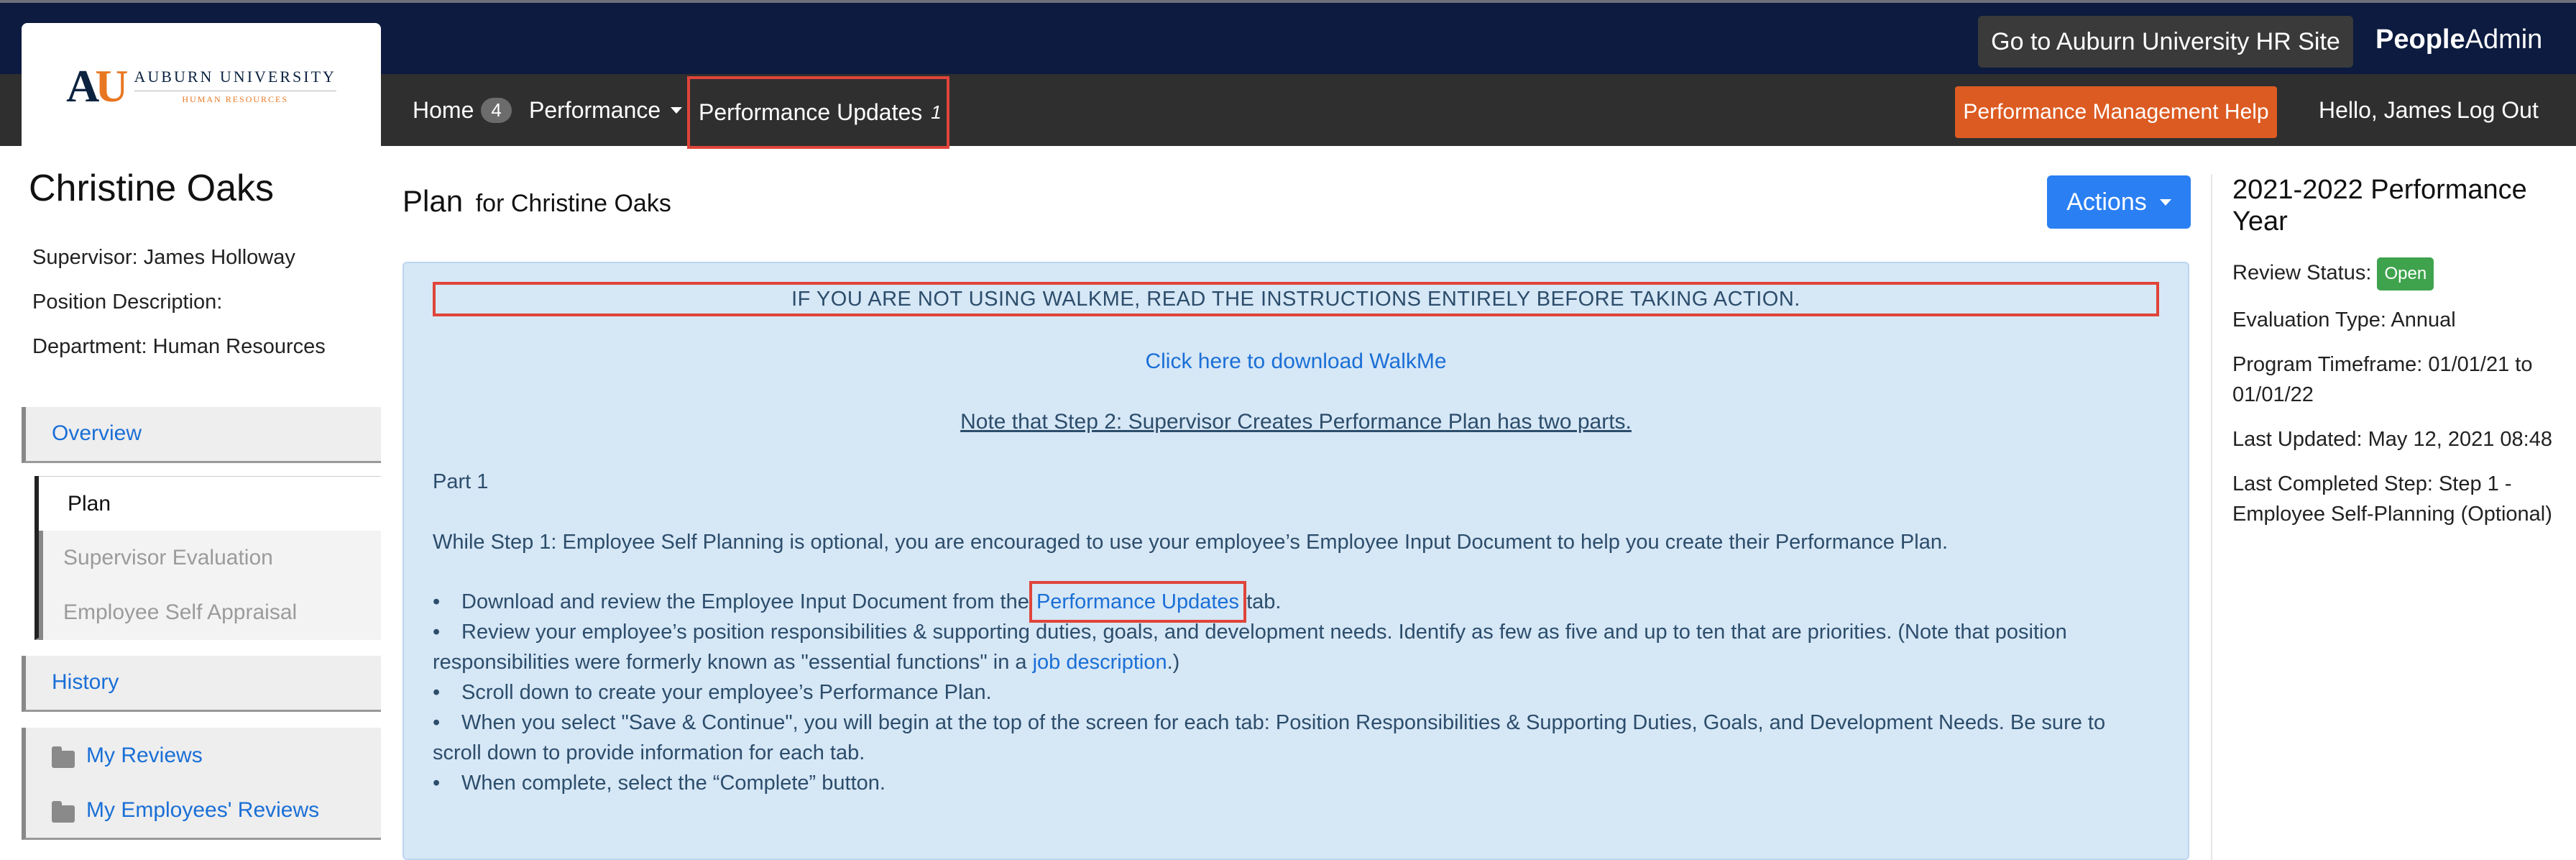 The height and width of the screenshot is (860, 2576). Describe the element at coordinates (97, 85) in the screenshot. I see `au-logo-icon: AU` at that location.